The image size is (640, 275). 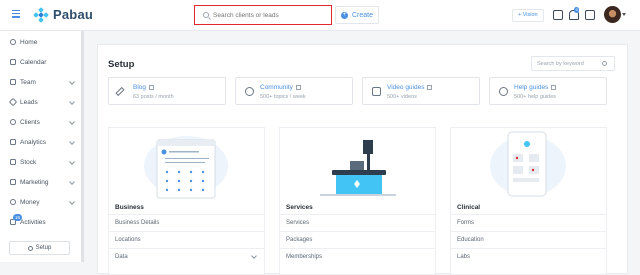 I want to click on locations-link: Locations, so click(x=186, y=239).